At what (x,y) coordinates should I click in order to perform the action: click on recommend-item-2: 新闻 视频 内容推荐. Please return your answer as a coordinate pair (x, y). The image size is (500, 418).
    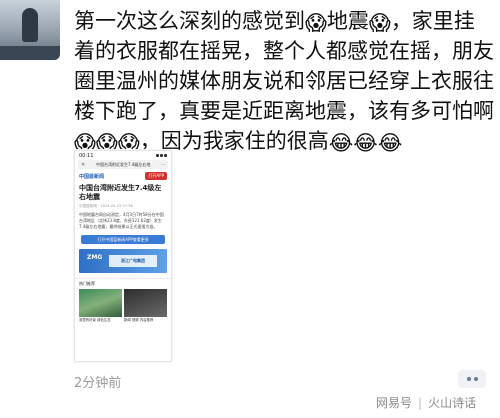
    Looking at the image, I should click on (145, 306).